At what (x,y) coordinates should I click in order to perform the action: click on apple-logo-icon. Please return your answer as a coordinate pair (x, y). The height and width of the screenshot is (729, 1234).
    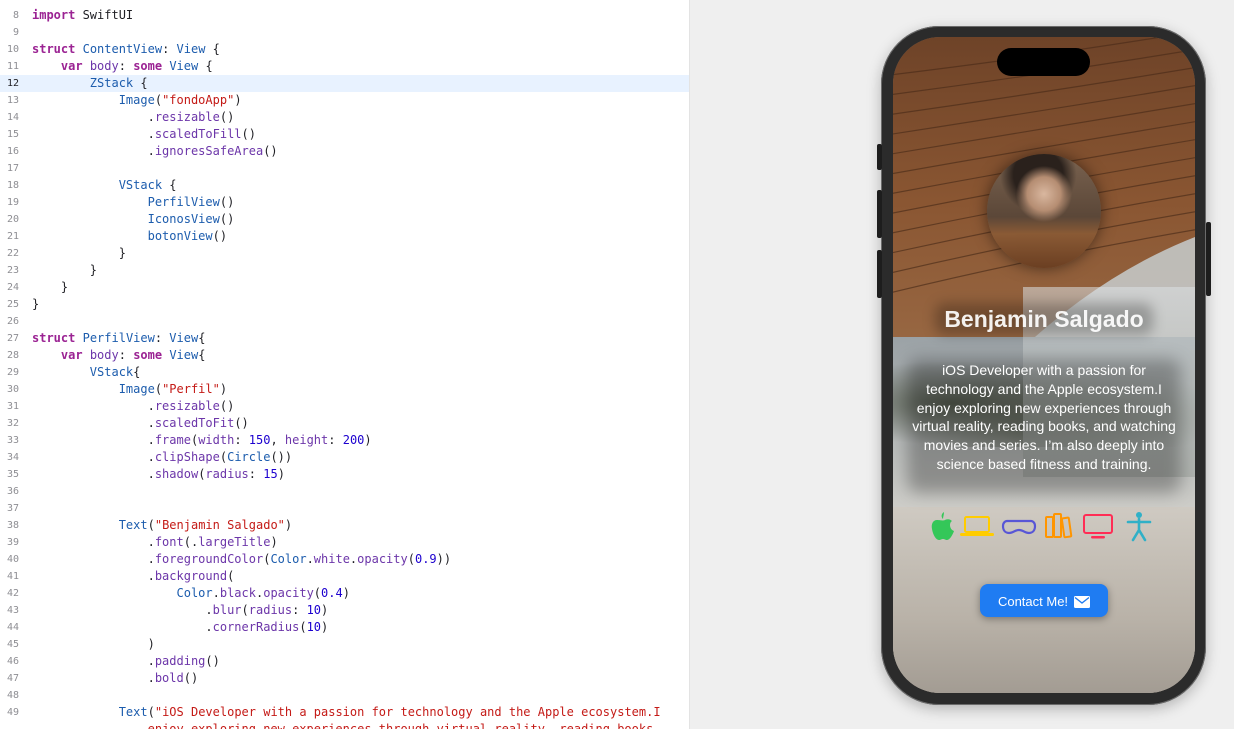
    Looking at the image, I should click on (942, 526).